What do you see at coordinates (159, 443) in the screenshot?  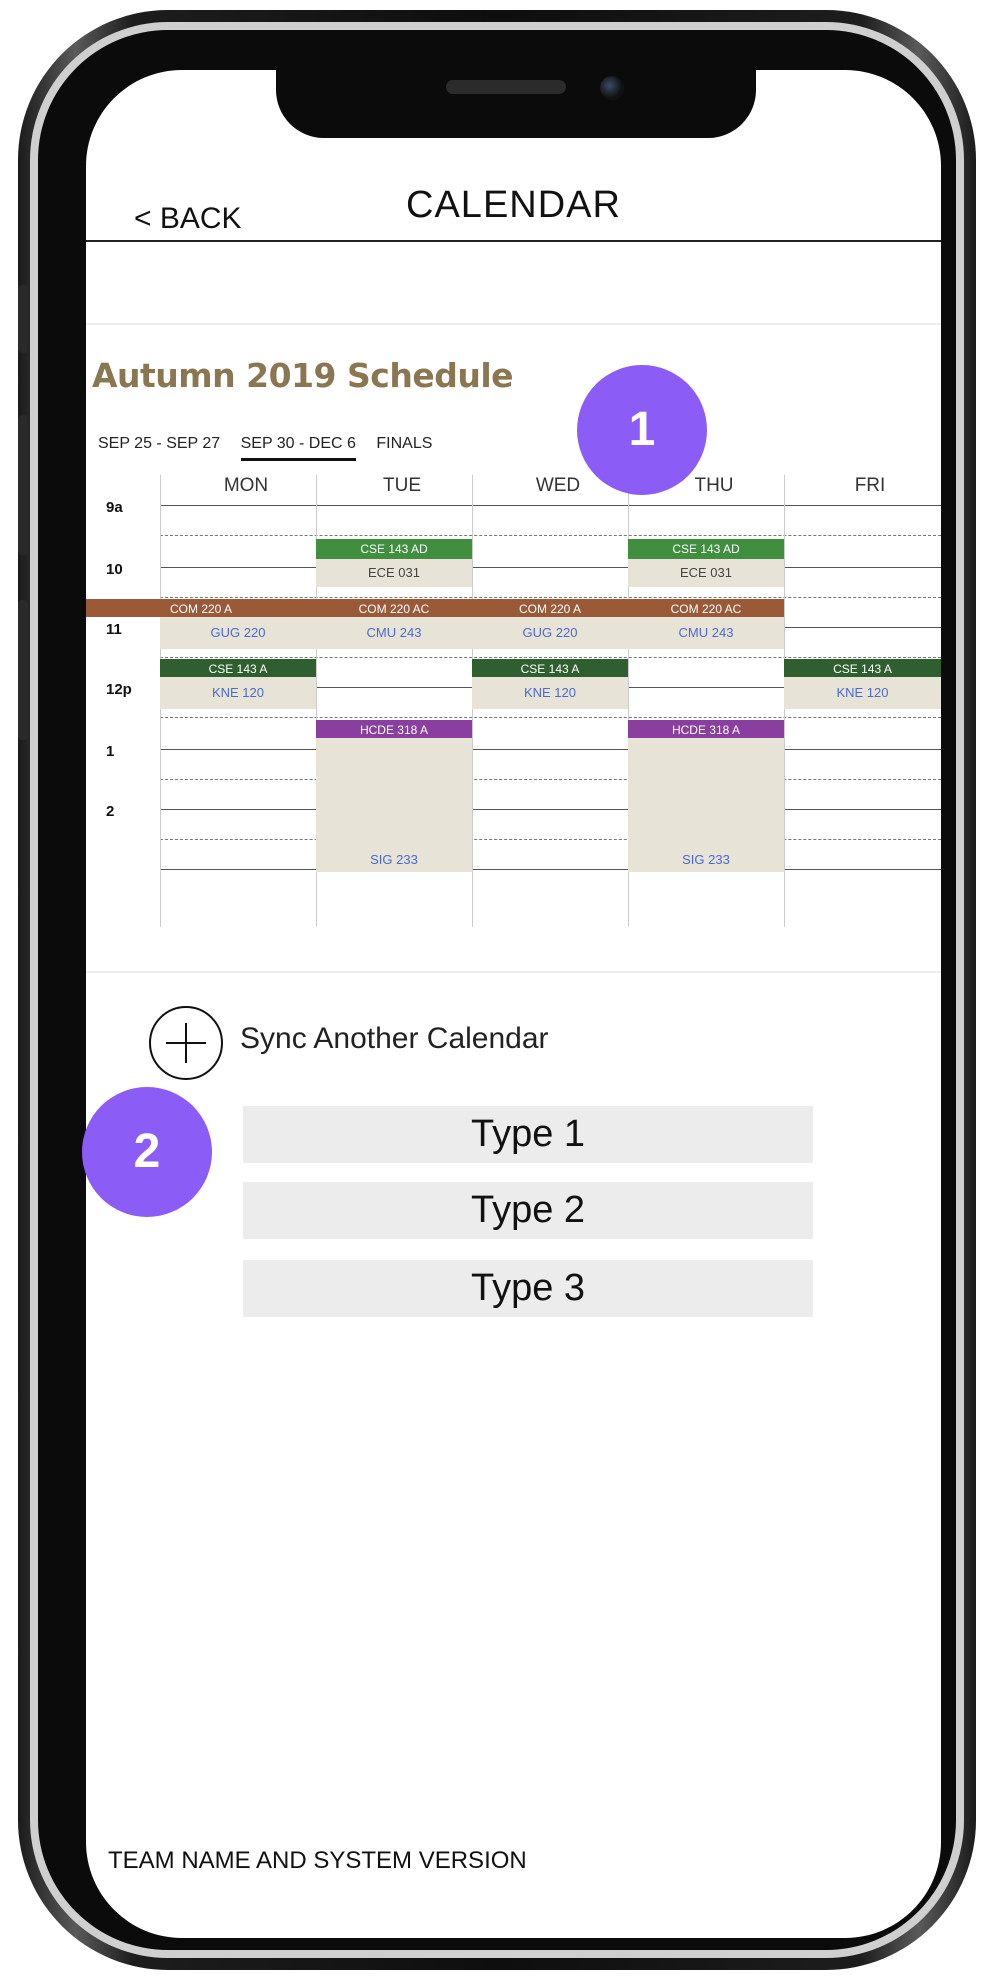 I see `tab-sep25-sep27: SEP 25 - SEP 27` at bounding box center [159, 443].